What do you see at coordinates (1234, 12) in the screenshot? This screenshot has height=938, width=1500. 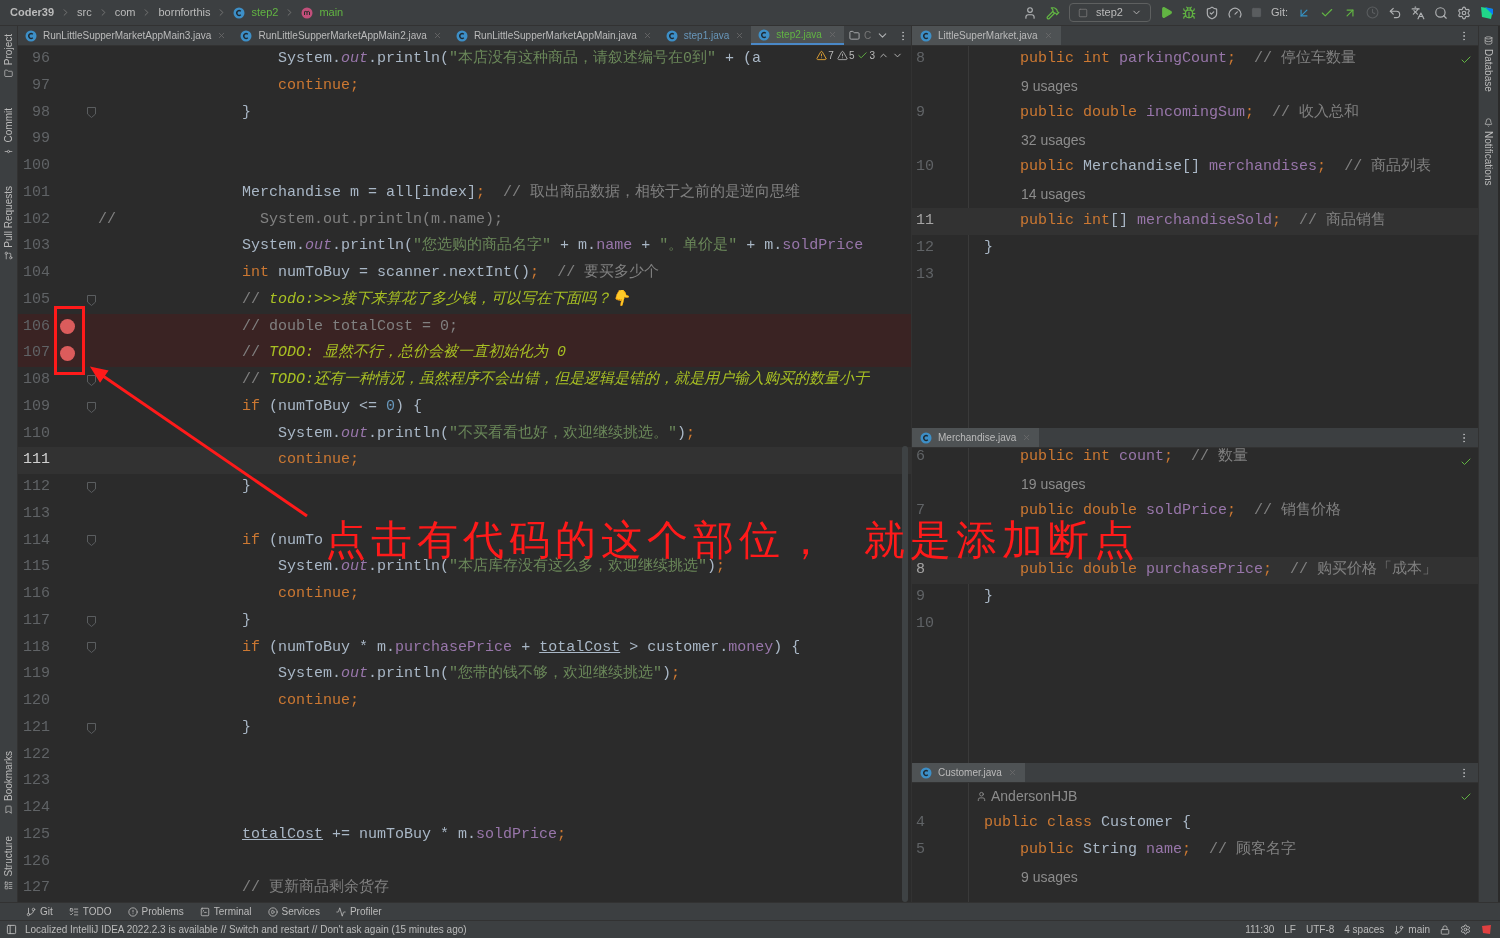 I see `gauge-icon` at bounding box center [1234, 12].